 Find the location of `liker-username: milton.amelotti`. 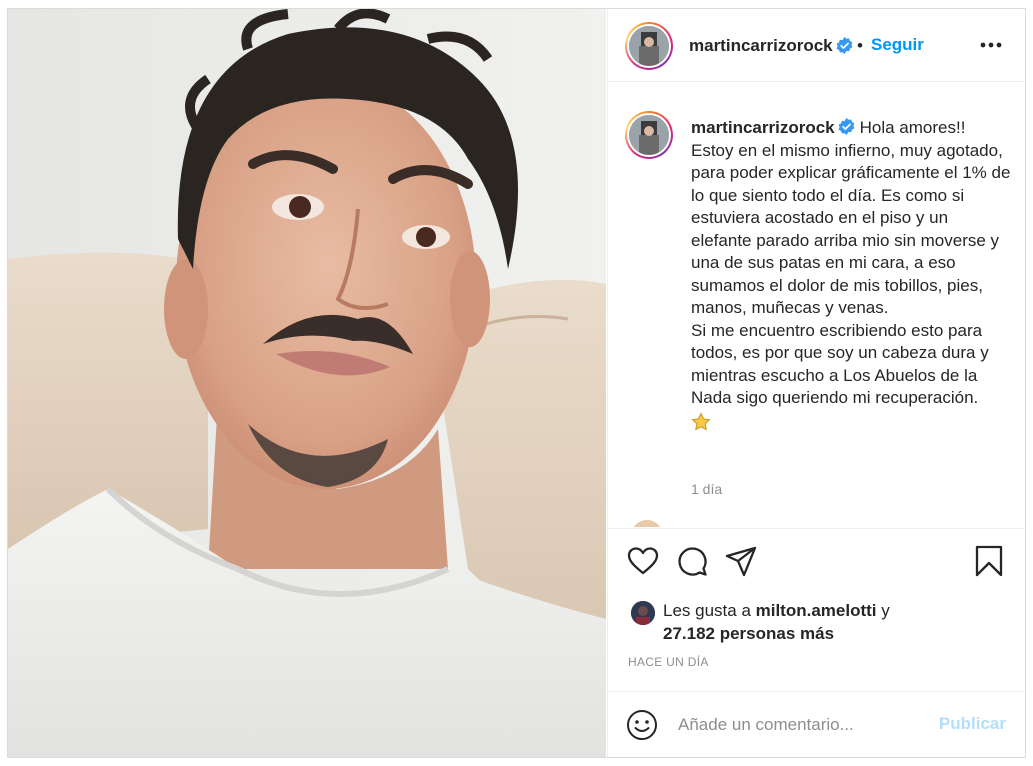

liker-username: milton.amelotti is located at coordinates (816, 610).